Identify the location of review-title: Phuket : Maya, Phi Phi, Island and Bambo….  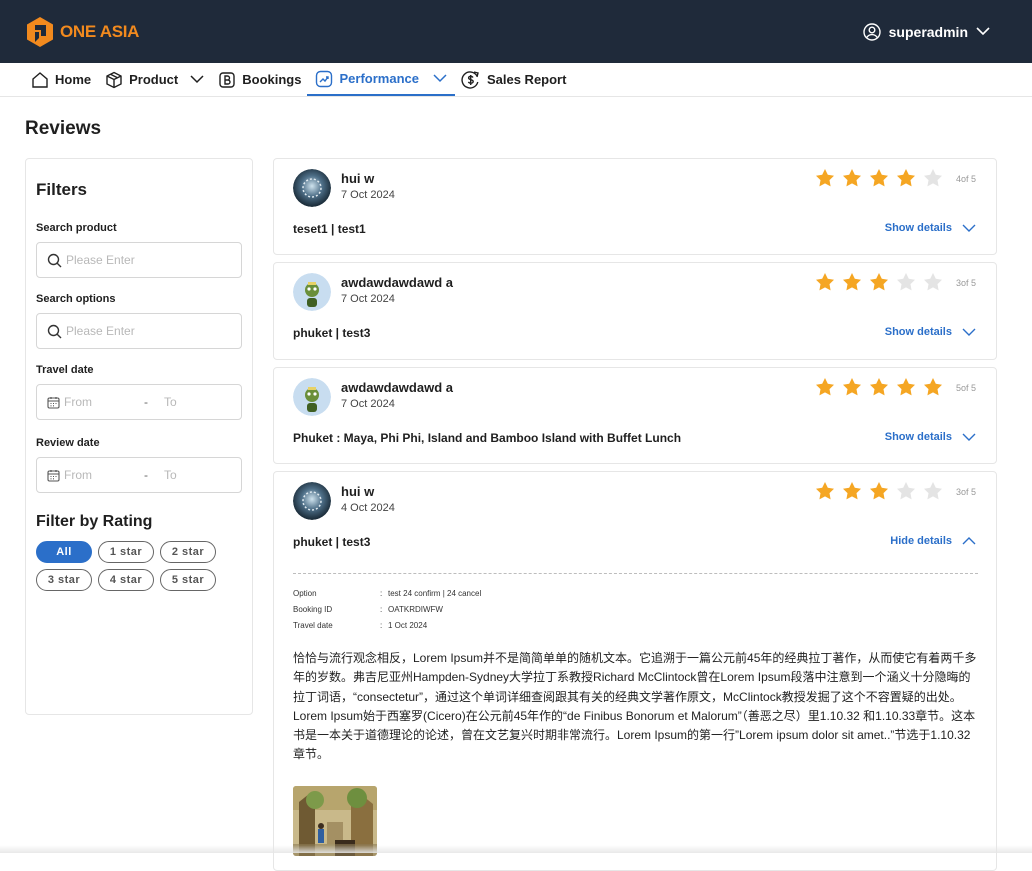
(487, 438).